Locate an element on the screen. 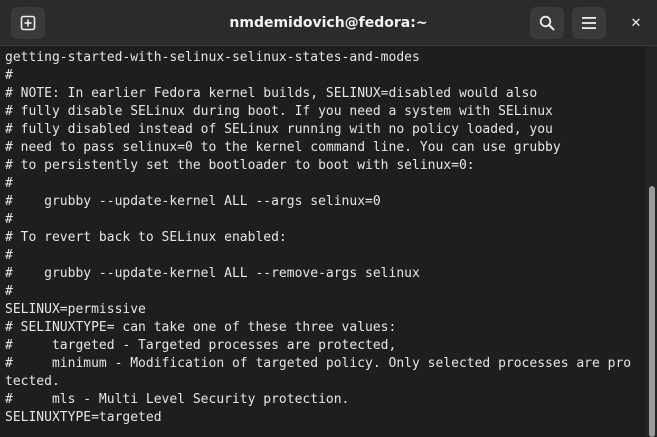 The height and width of the screenshot is (437, 657). new-tab-button is located at coordinates (28, 23).